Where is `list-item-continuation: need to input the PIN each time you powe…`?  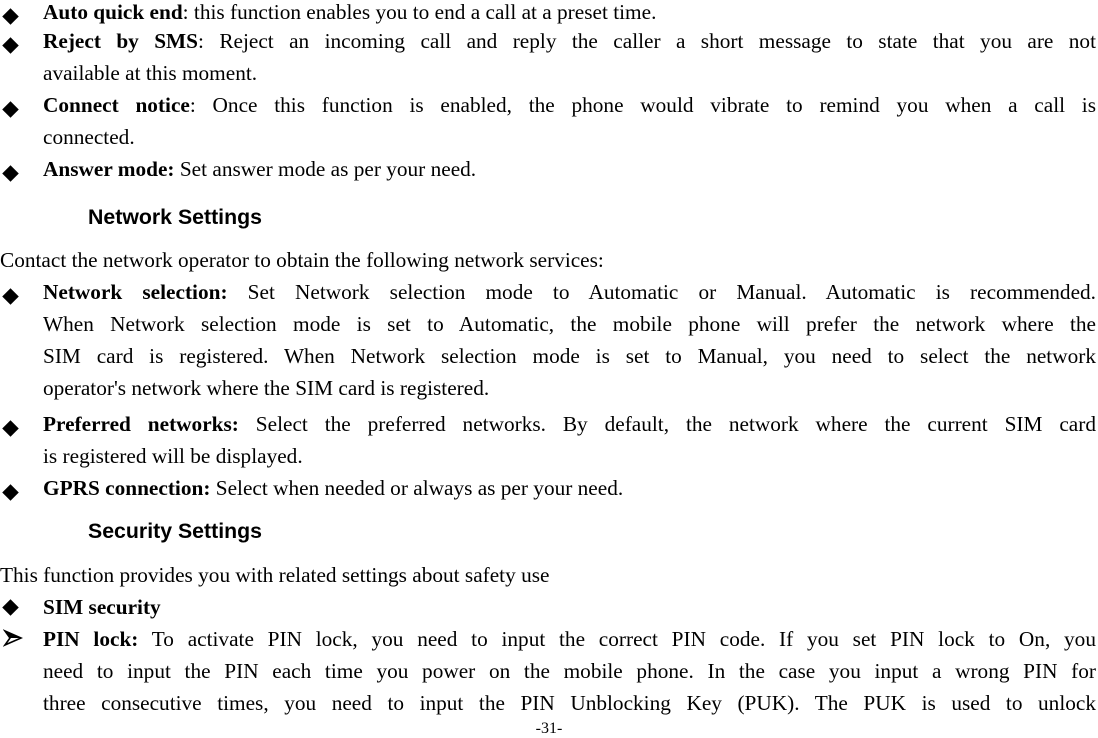
list-item-continuation: need to input the PIN each time you powe… is located at coordinates (569, 671).